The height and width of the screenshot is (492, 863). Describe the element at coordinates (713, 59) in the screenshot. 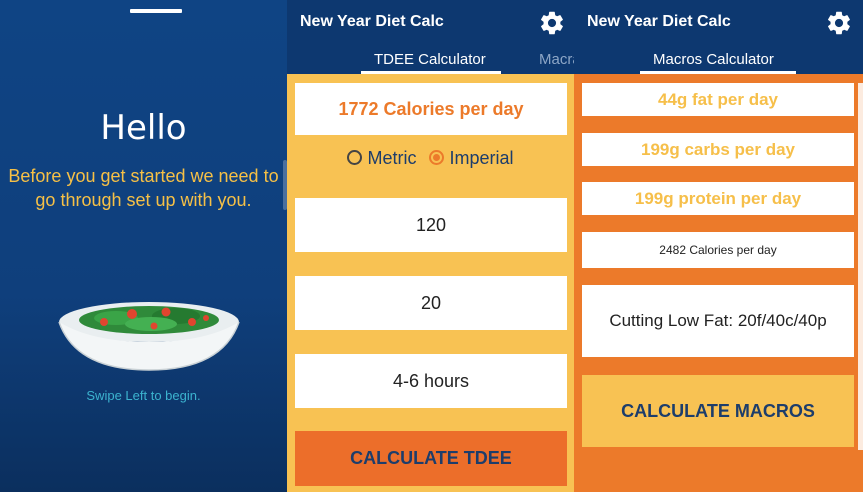

I see `tab-macros-calculator: Macros Calculator` at that location.